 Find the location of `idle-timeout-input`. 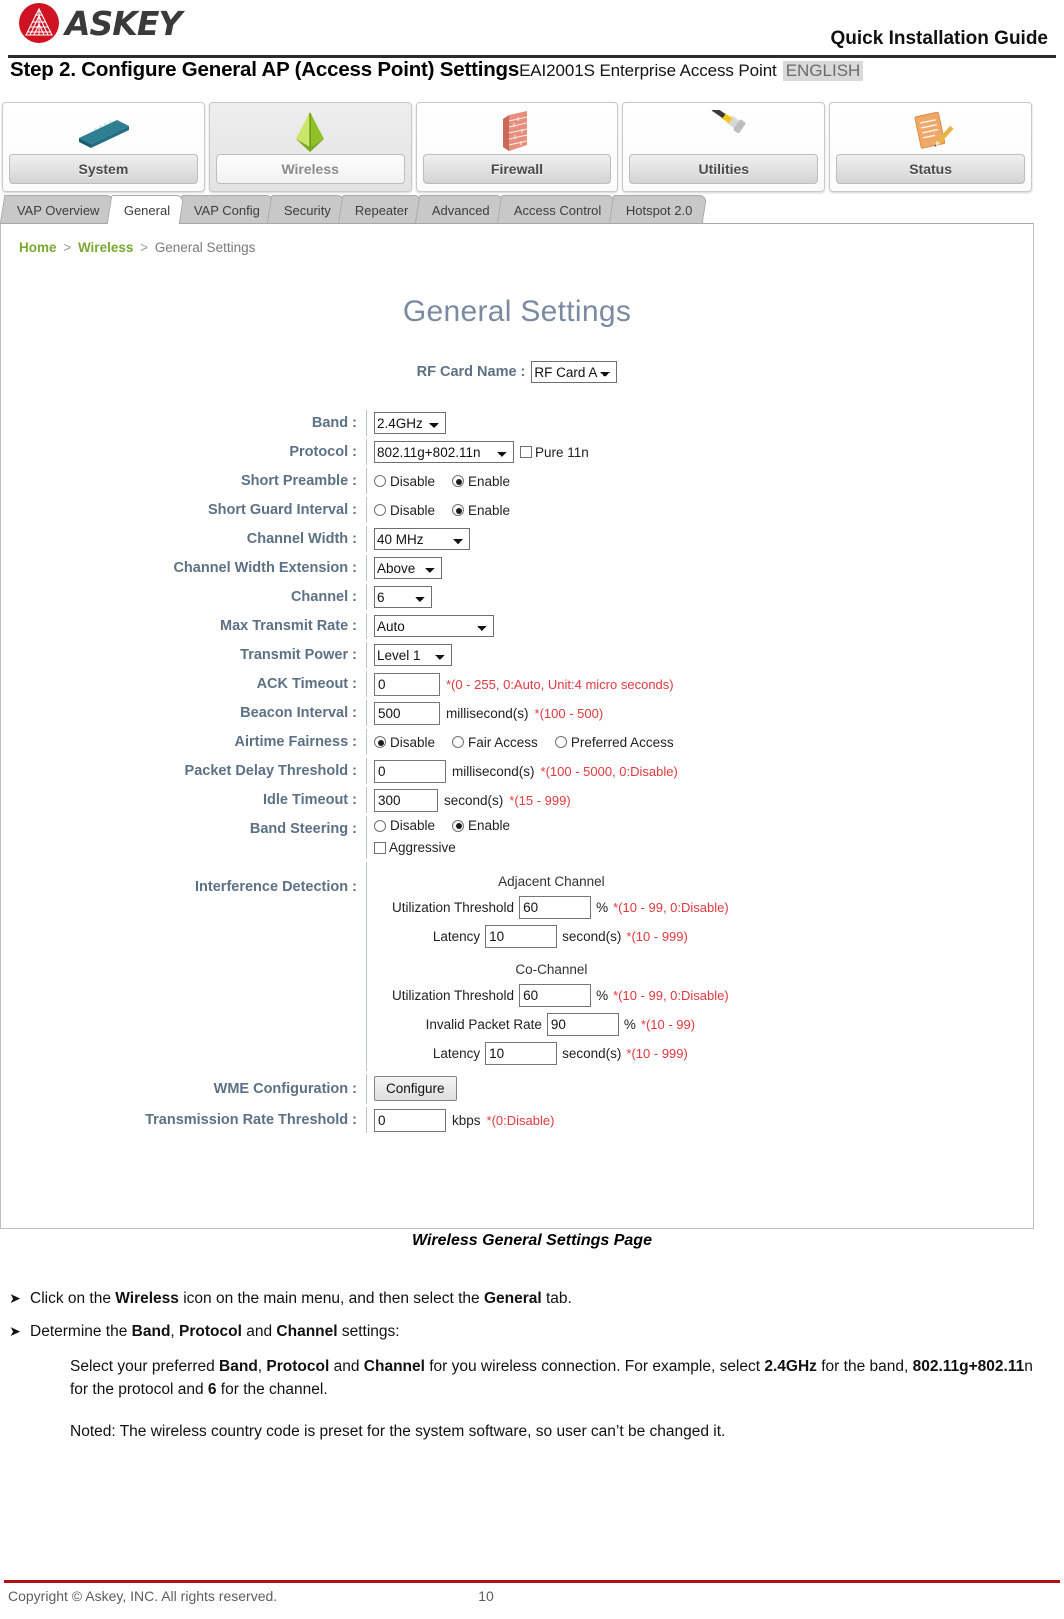

idle-timeout-input is located at coordinates (406, 800).